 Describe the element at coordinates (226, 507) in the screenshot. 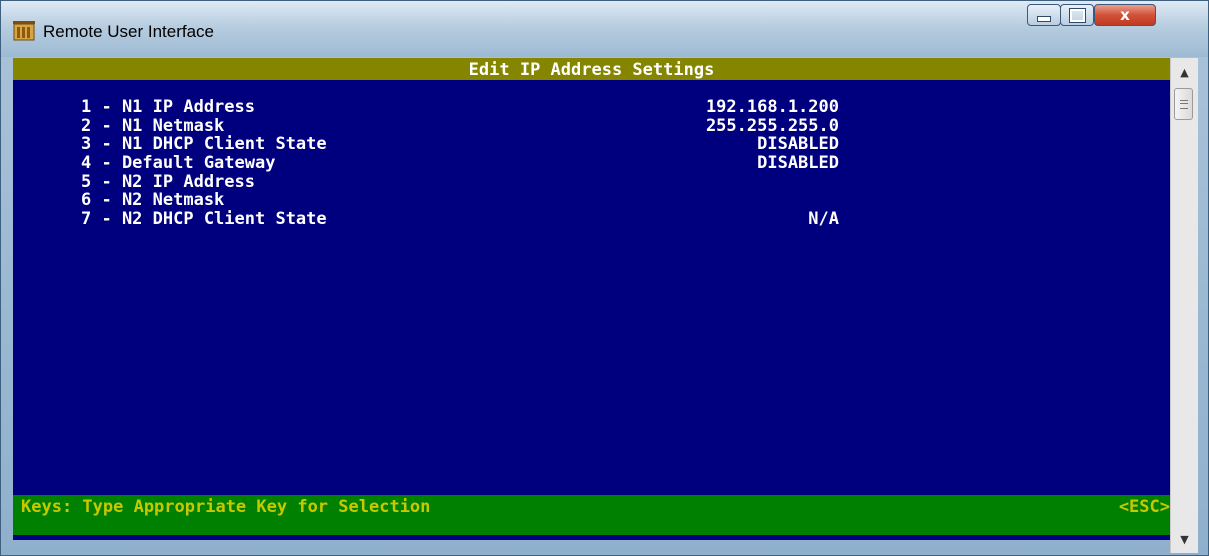

I see `key-help-text: Keys: Type Appropriate Key for Selection` at that location.